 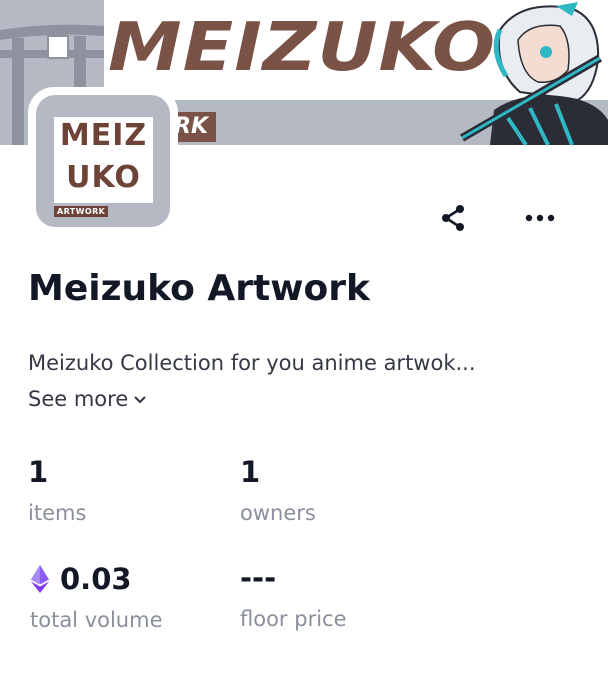 I want to click on avatar-logo-card: MEIZ UKO, so click(x=103, y=160).